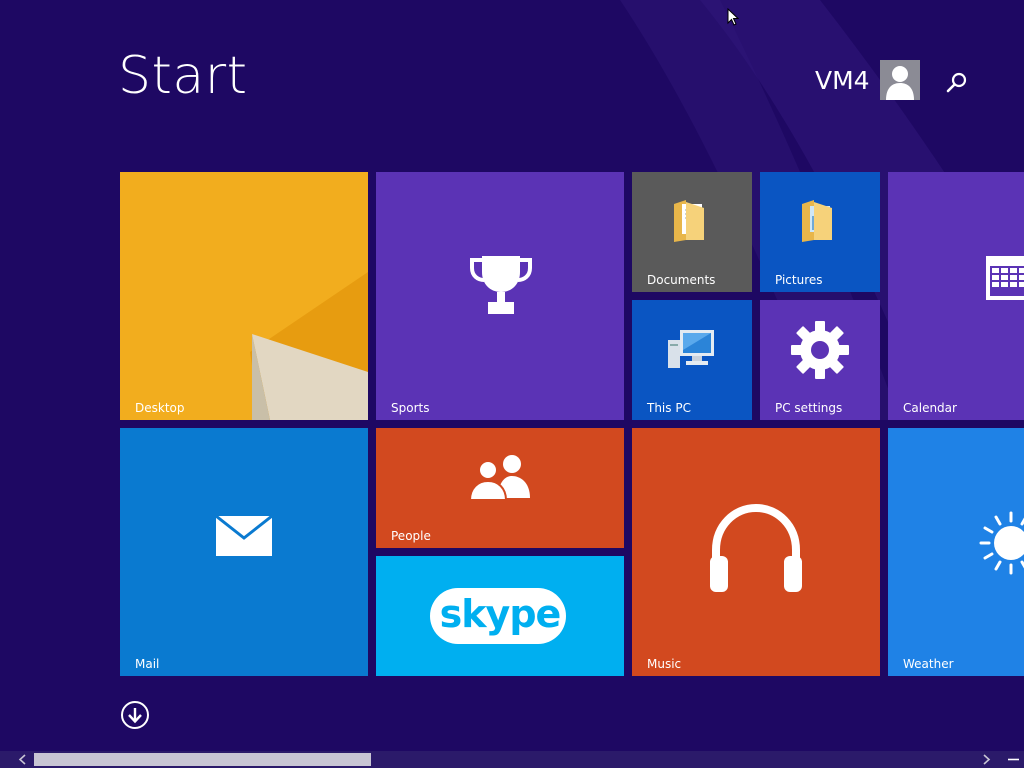 The height and width of the screenshot is (768, 1024). I want to click on tile-mail: Mail, so click(244, 552).